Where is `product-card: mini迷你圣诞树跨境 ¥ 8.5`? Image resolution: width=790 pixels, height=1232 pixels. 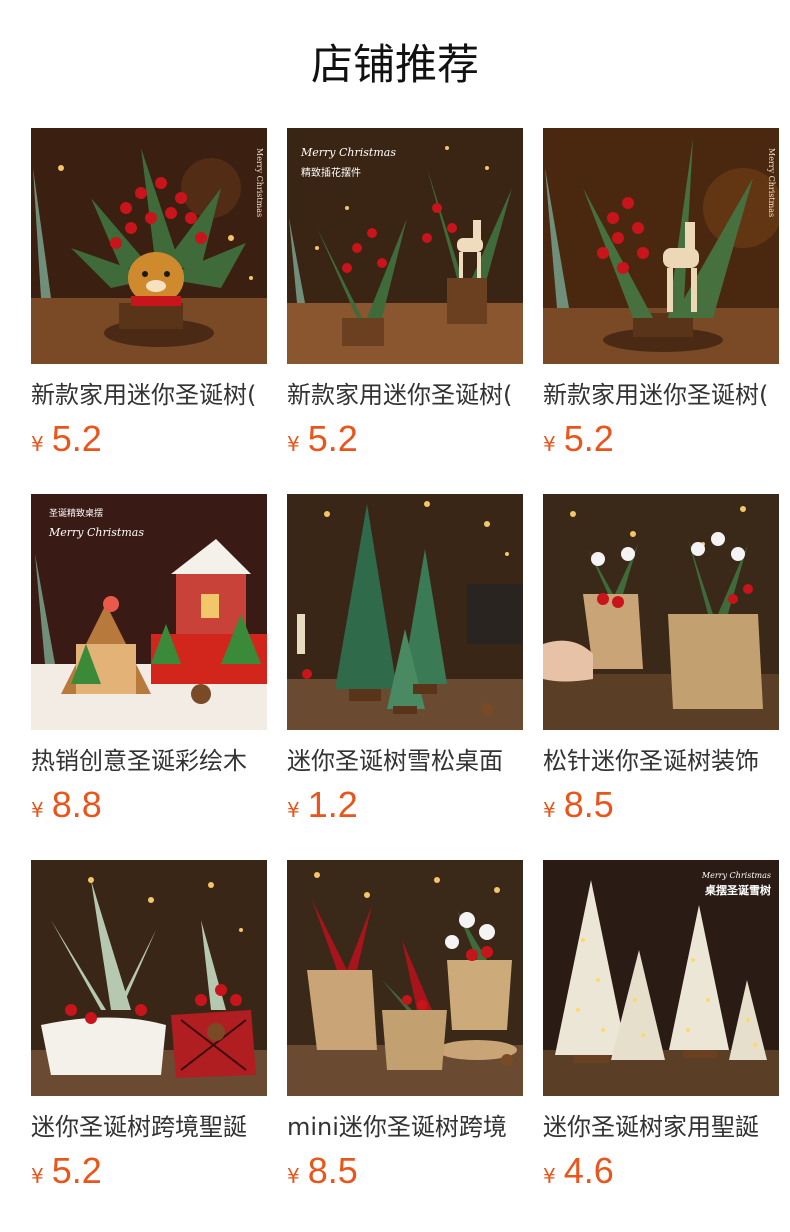 product-card: mini迷你圣诞树跨境 ¥ 8.5 is located at coordinates (405, 1027).